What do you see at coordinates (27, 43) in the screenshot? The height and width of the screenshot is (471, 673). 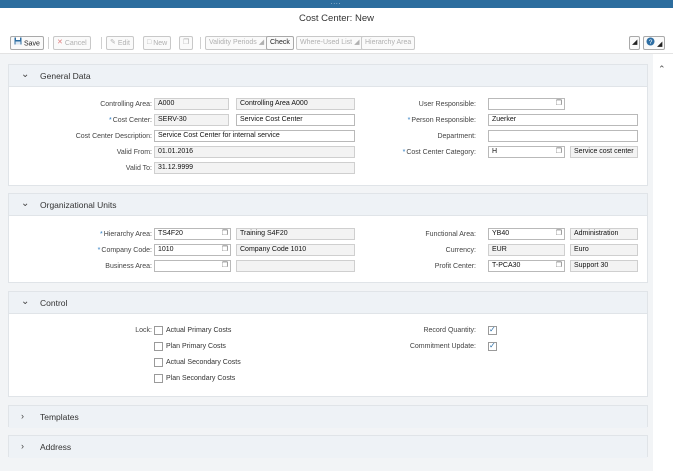 I see `save-button: Save` at bounding box center [27, 43].